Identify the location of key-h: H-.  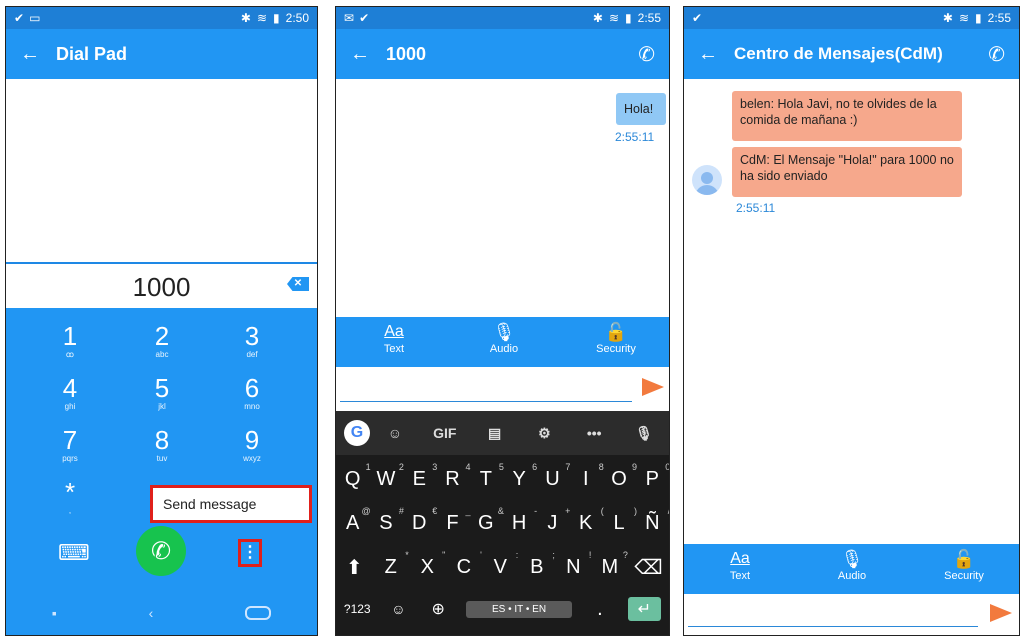
(522, 520).